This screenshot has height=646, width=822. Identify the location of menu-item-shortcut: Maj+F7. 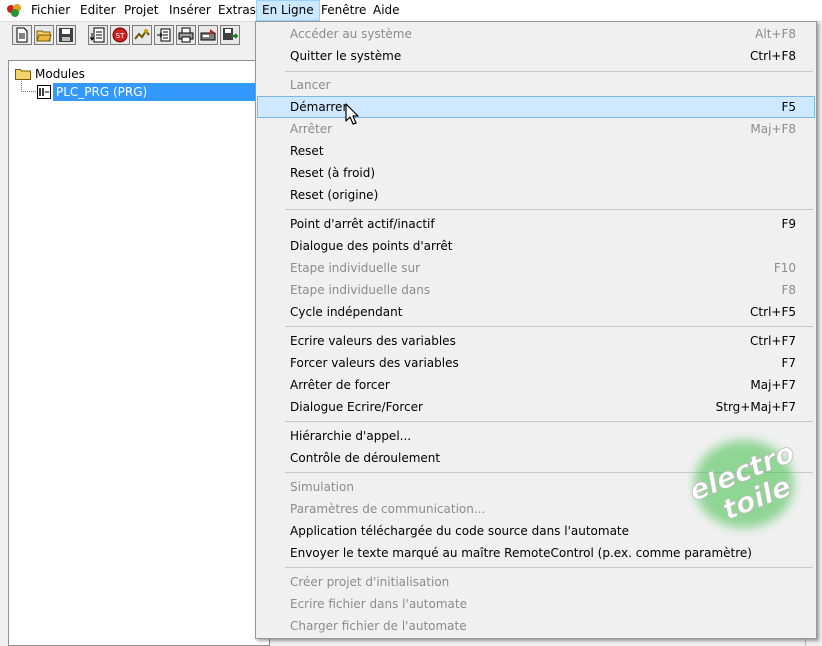
(773, 385).